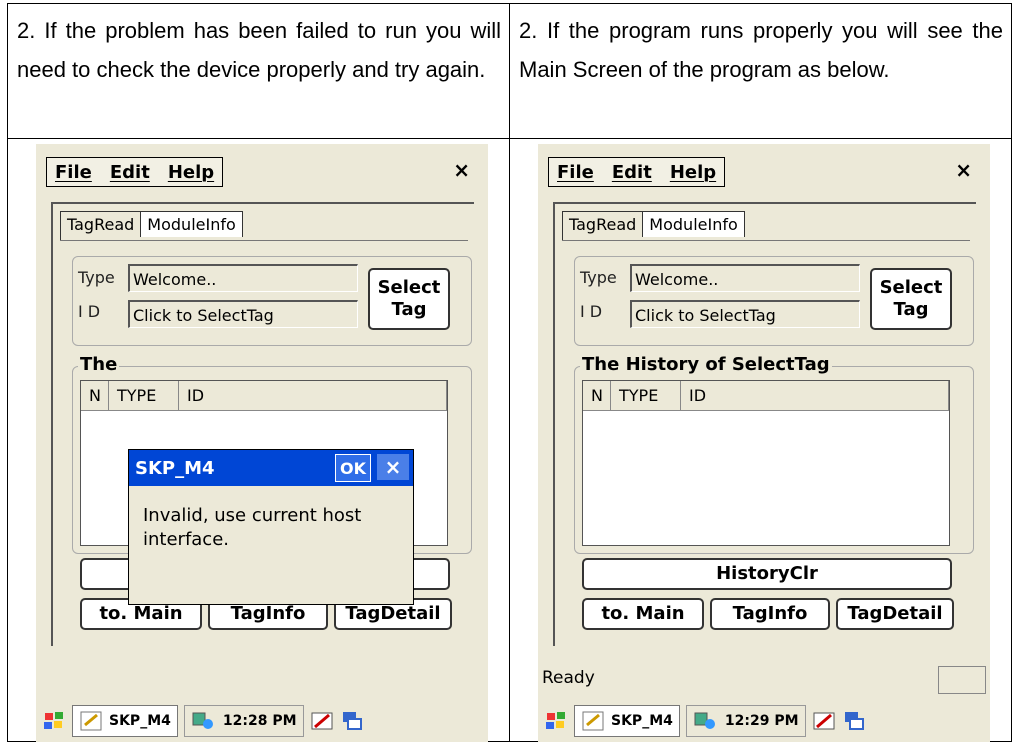 The width and height of the screenshot is (1018, 745). Describe the element at coordinates (962, 680) in the screenshot. I see `status-panel` at that location.